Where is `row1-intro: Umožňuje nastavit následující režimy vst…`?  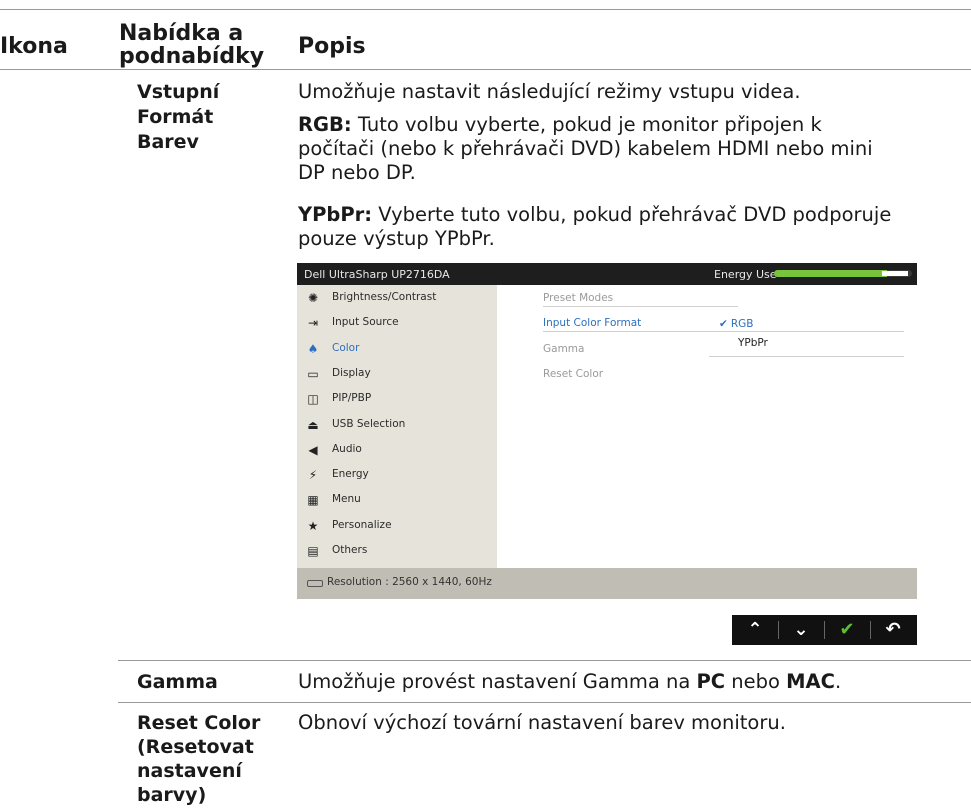 row1-intro: Umožňuje nastavit následující režimy vst… is located at coordinates (549, 91).